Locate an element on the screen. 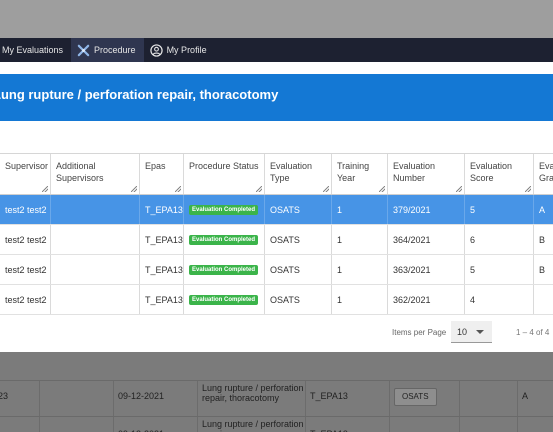 The width and height of the screenshot is (553, 432). evaluation-number-cell: 364/2021 is located at coordinates (426, 239).